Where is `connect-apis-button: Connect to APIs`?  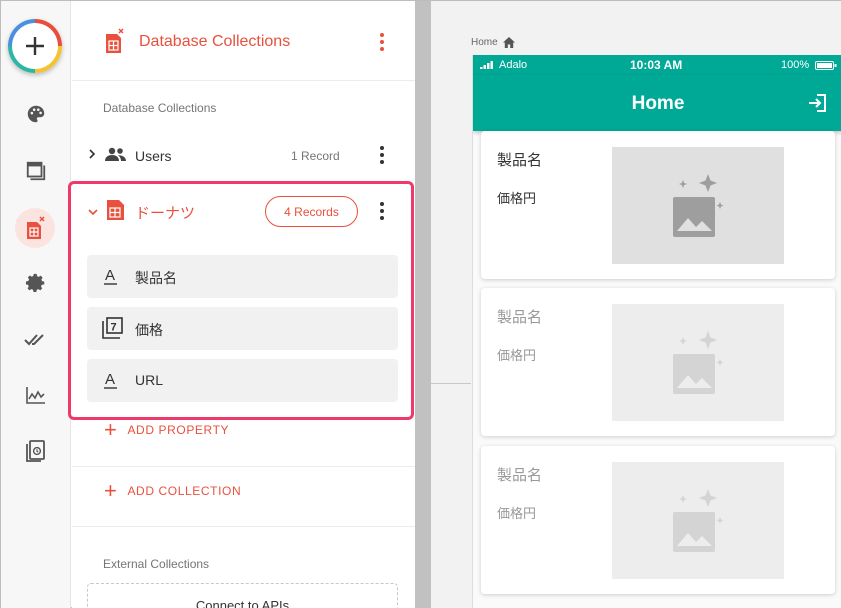
connect-apis-button: Connect to APIs is located at coordinates (242, 595).